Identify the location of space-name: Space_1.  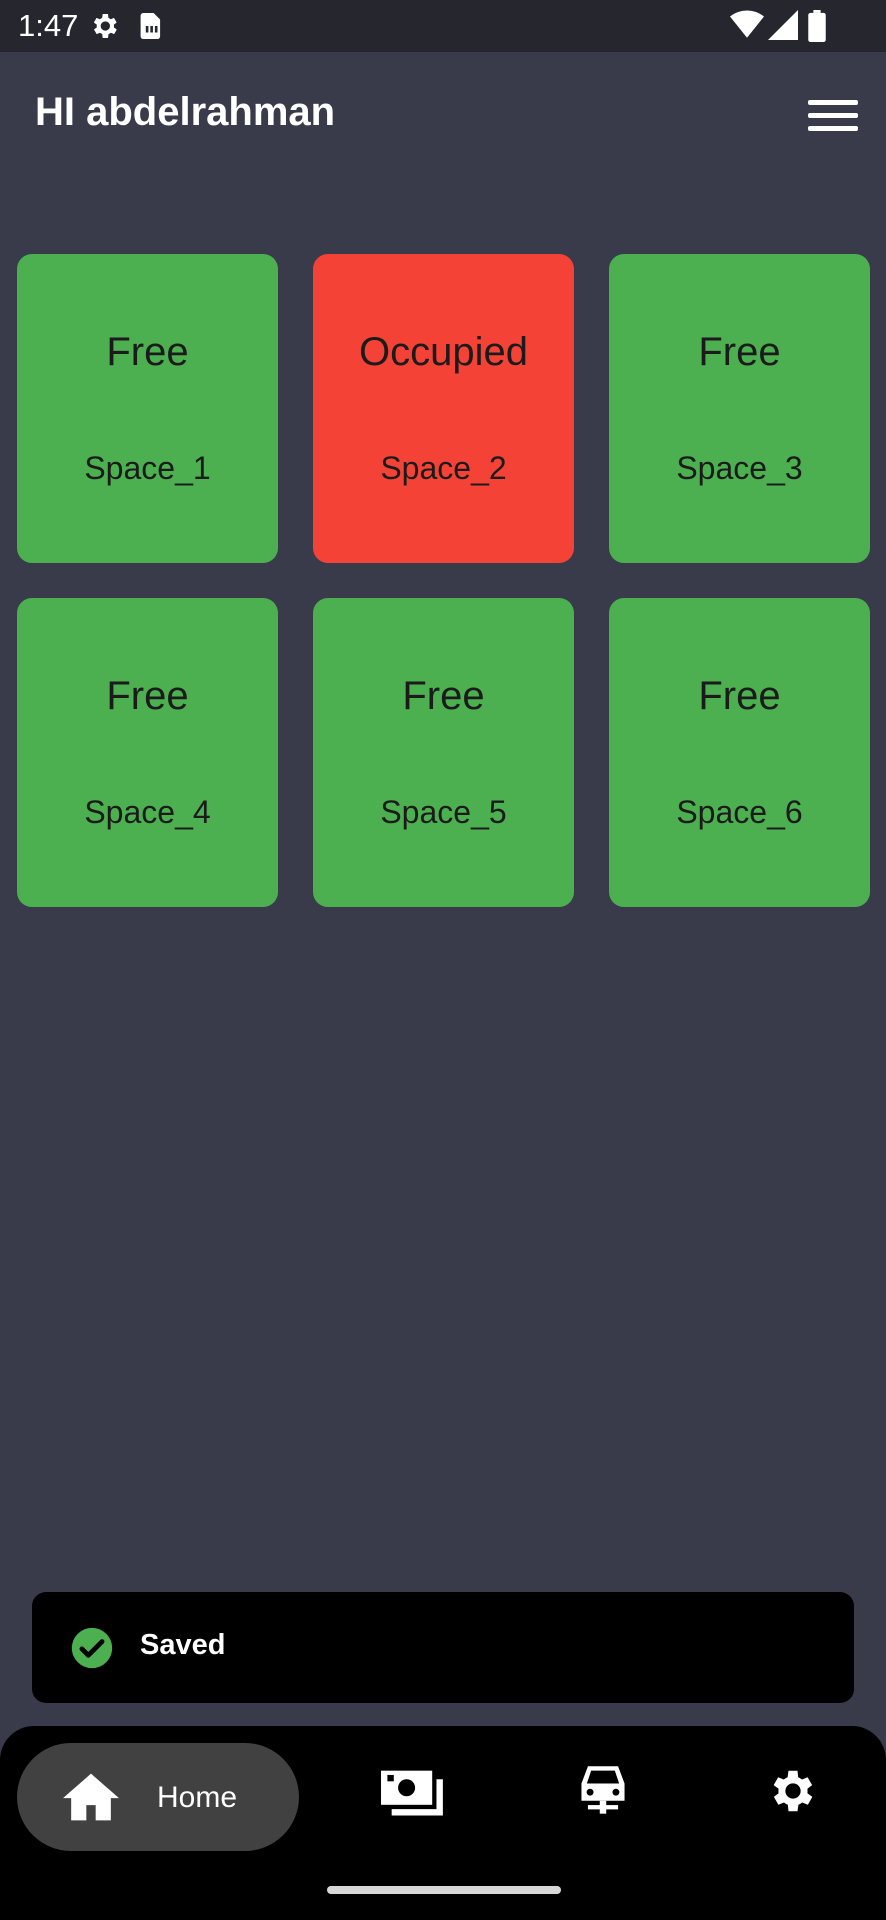
(147, 468).